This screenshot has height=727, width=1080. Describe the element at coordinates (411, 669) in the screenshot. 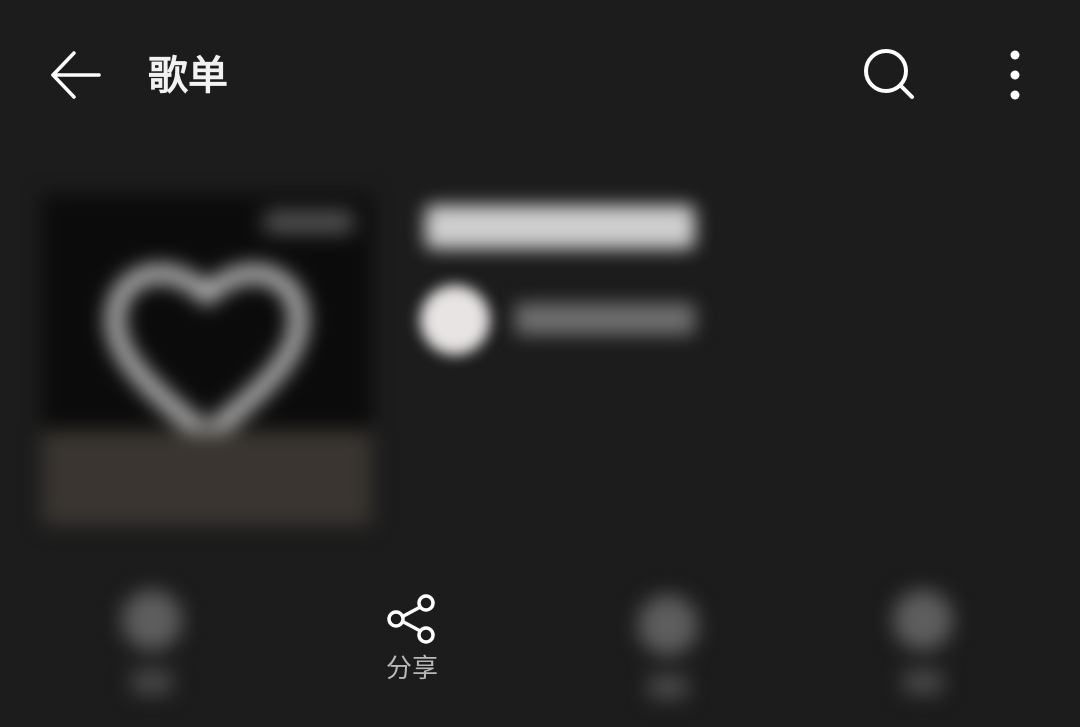

I see `share-label: 分享` at that location.